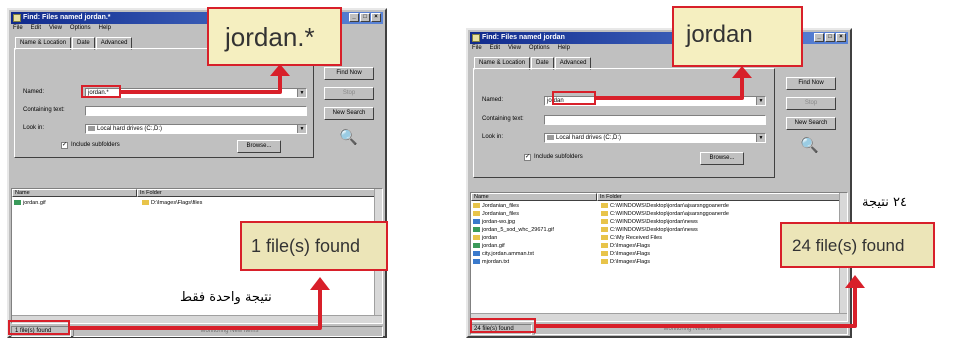  Describe the element at coordinates (696, 307) in the screenshot. I see `arrow-right-status` at that location.